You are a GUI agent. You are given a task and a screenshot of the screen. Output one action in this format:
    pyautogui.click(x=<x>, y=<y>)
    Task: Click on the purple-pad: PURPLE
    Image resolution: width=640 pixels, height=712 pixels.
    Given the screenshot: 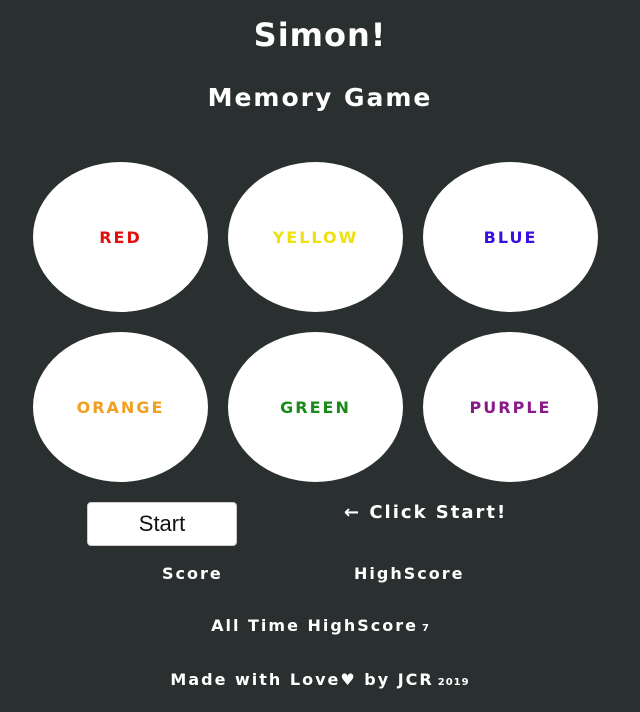 What is the action you would take?
    pyautogui.click(x=510, y=407)
    